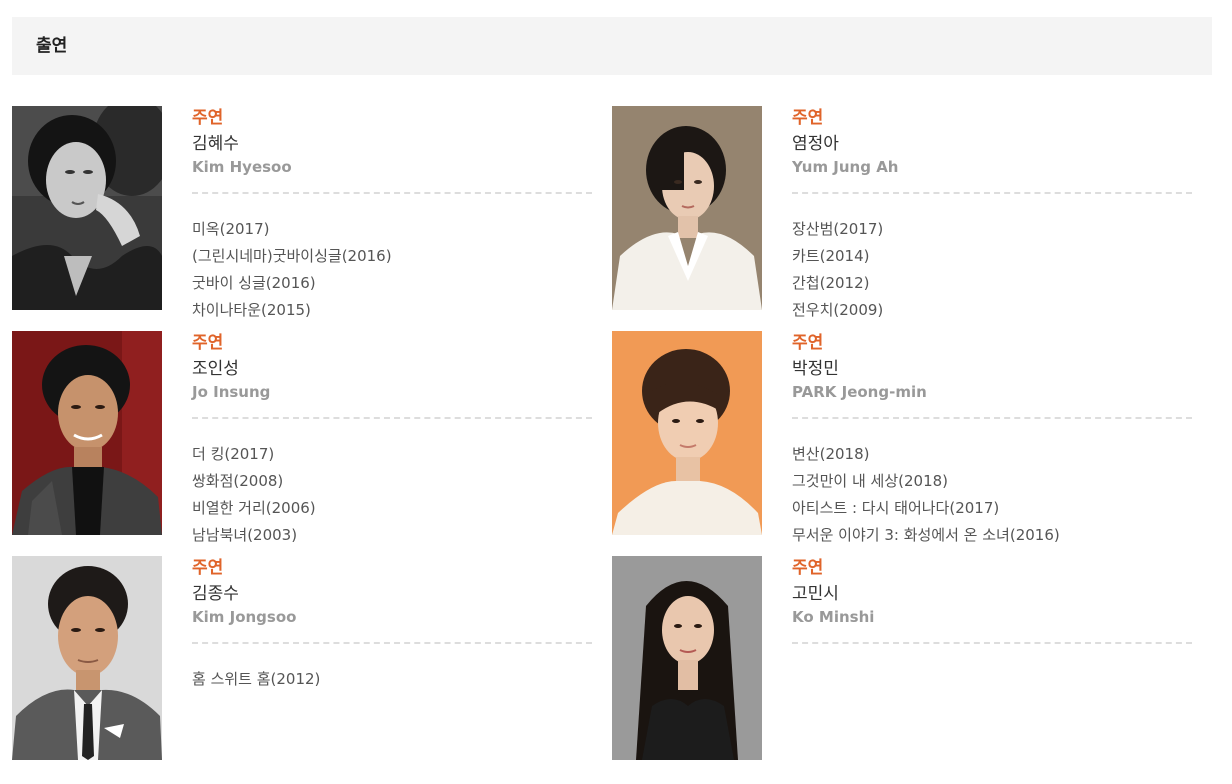  I want to click on actor-name-english: Ko Minshi, so click(833, 617).